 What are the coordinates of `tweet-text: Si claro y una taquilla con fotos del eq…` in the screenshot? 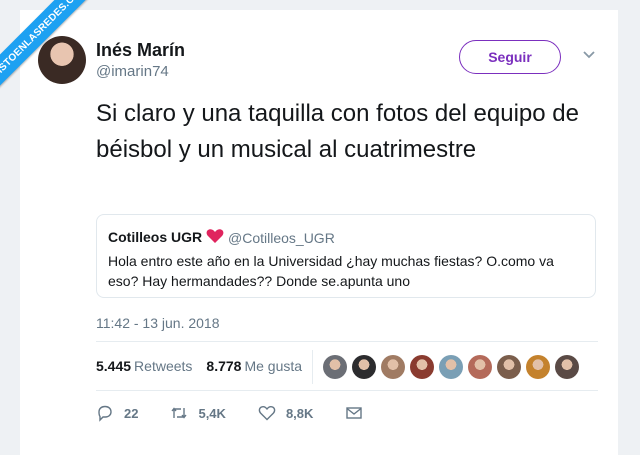 It's located at (337, 131).